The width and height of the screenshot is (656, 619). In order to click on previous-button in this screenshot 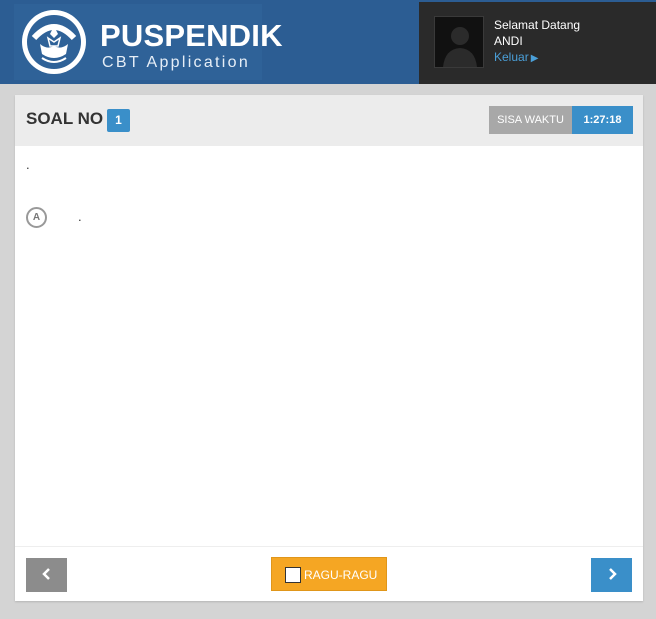, I will do `click(46, 575)`.